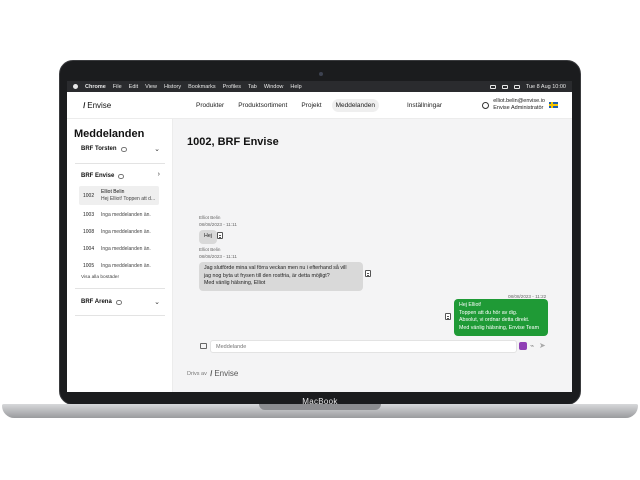 This screenshot has height=480, width=640. I want to click on thread-id: 1008, so click(89, 232).